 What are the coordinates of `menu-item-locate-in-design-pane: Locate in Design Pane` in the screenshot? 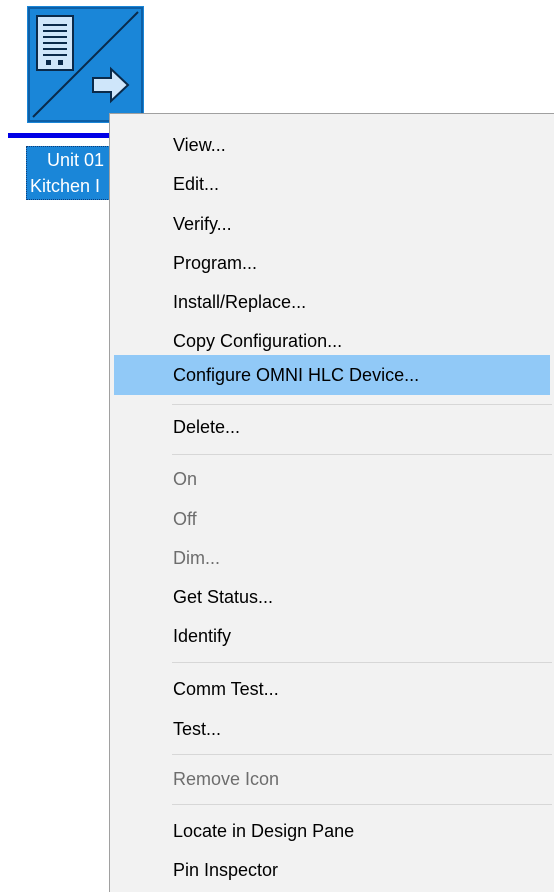 It's located at (332, 831).